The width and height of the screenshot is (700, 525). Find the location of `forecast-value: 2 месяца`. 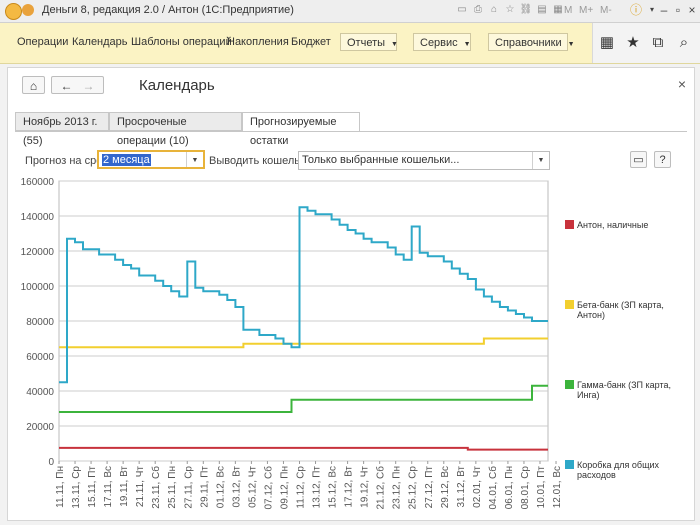

forecast-value: 2 месяца is located at coordinates (126, 160).